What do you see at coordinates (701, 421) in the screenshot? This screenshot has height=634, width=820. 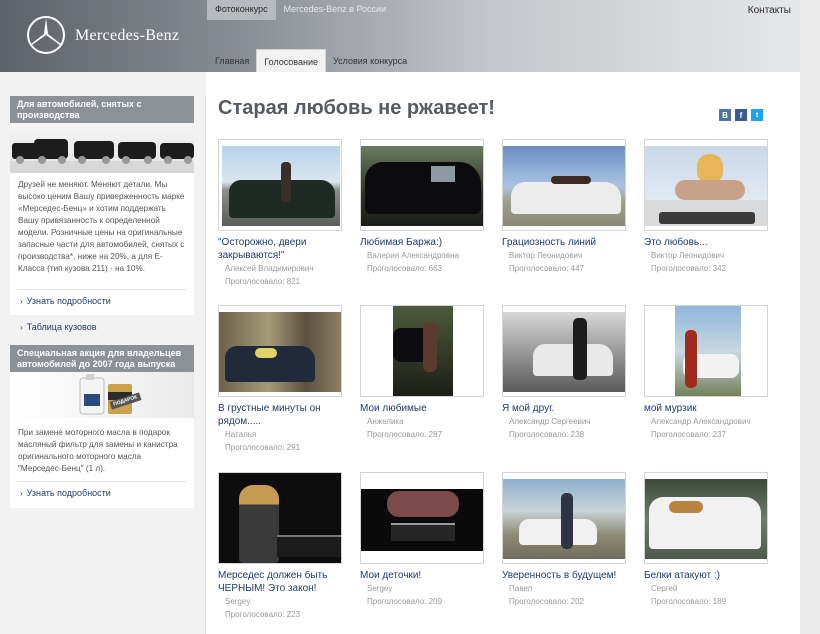 I see `card-author: Александр Александрович` at bounding box center [701, 421].